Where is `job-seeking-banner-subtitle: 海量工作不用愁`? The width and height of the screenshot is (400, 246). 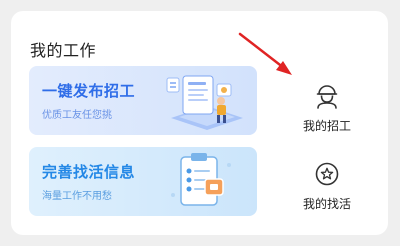 job-seeking-banner-subtitle: 海量工作不用愁 is located at coordinates (77, 196).